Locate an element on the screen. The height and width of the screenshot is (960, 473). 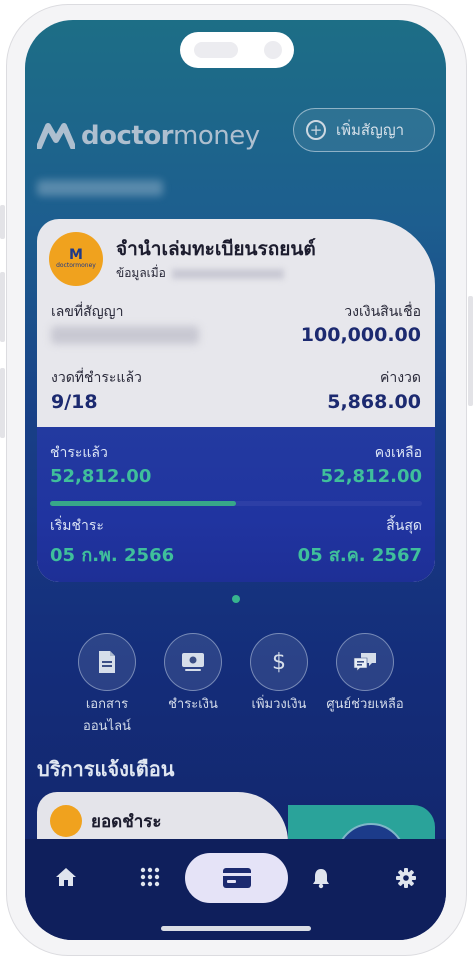
blurred-greeting is located at coordinates (100, 188).